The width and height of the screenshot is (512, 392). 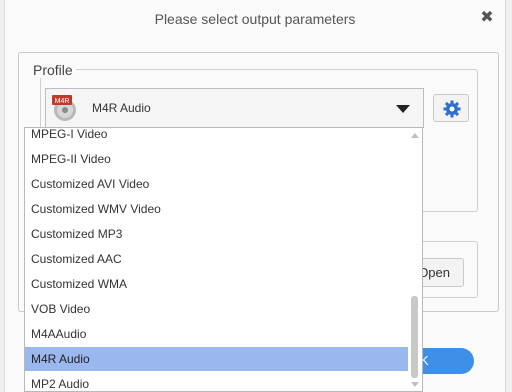 I want to click on dropdown-item-customized-wma: Customized WMA, so click(x=216, y=284).